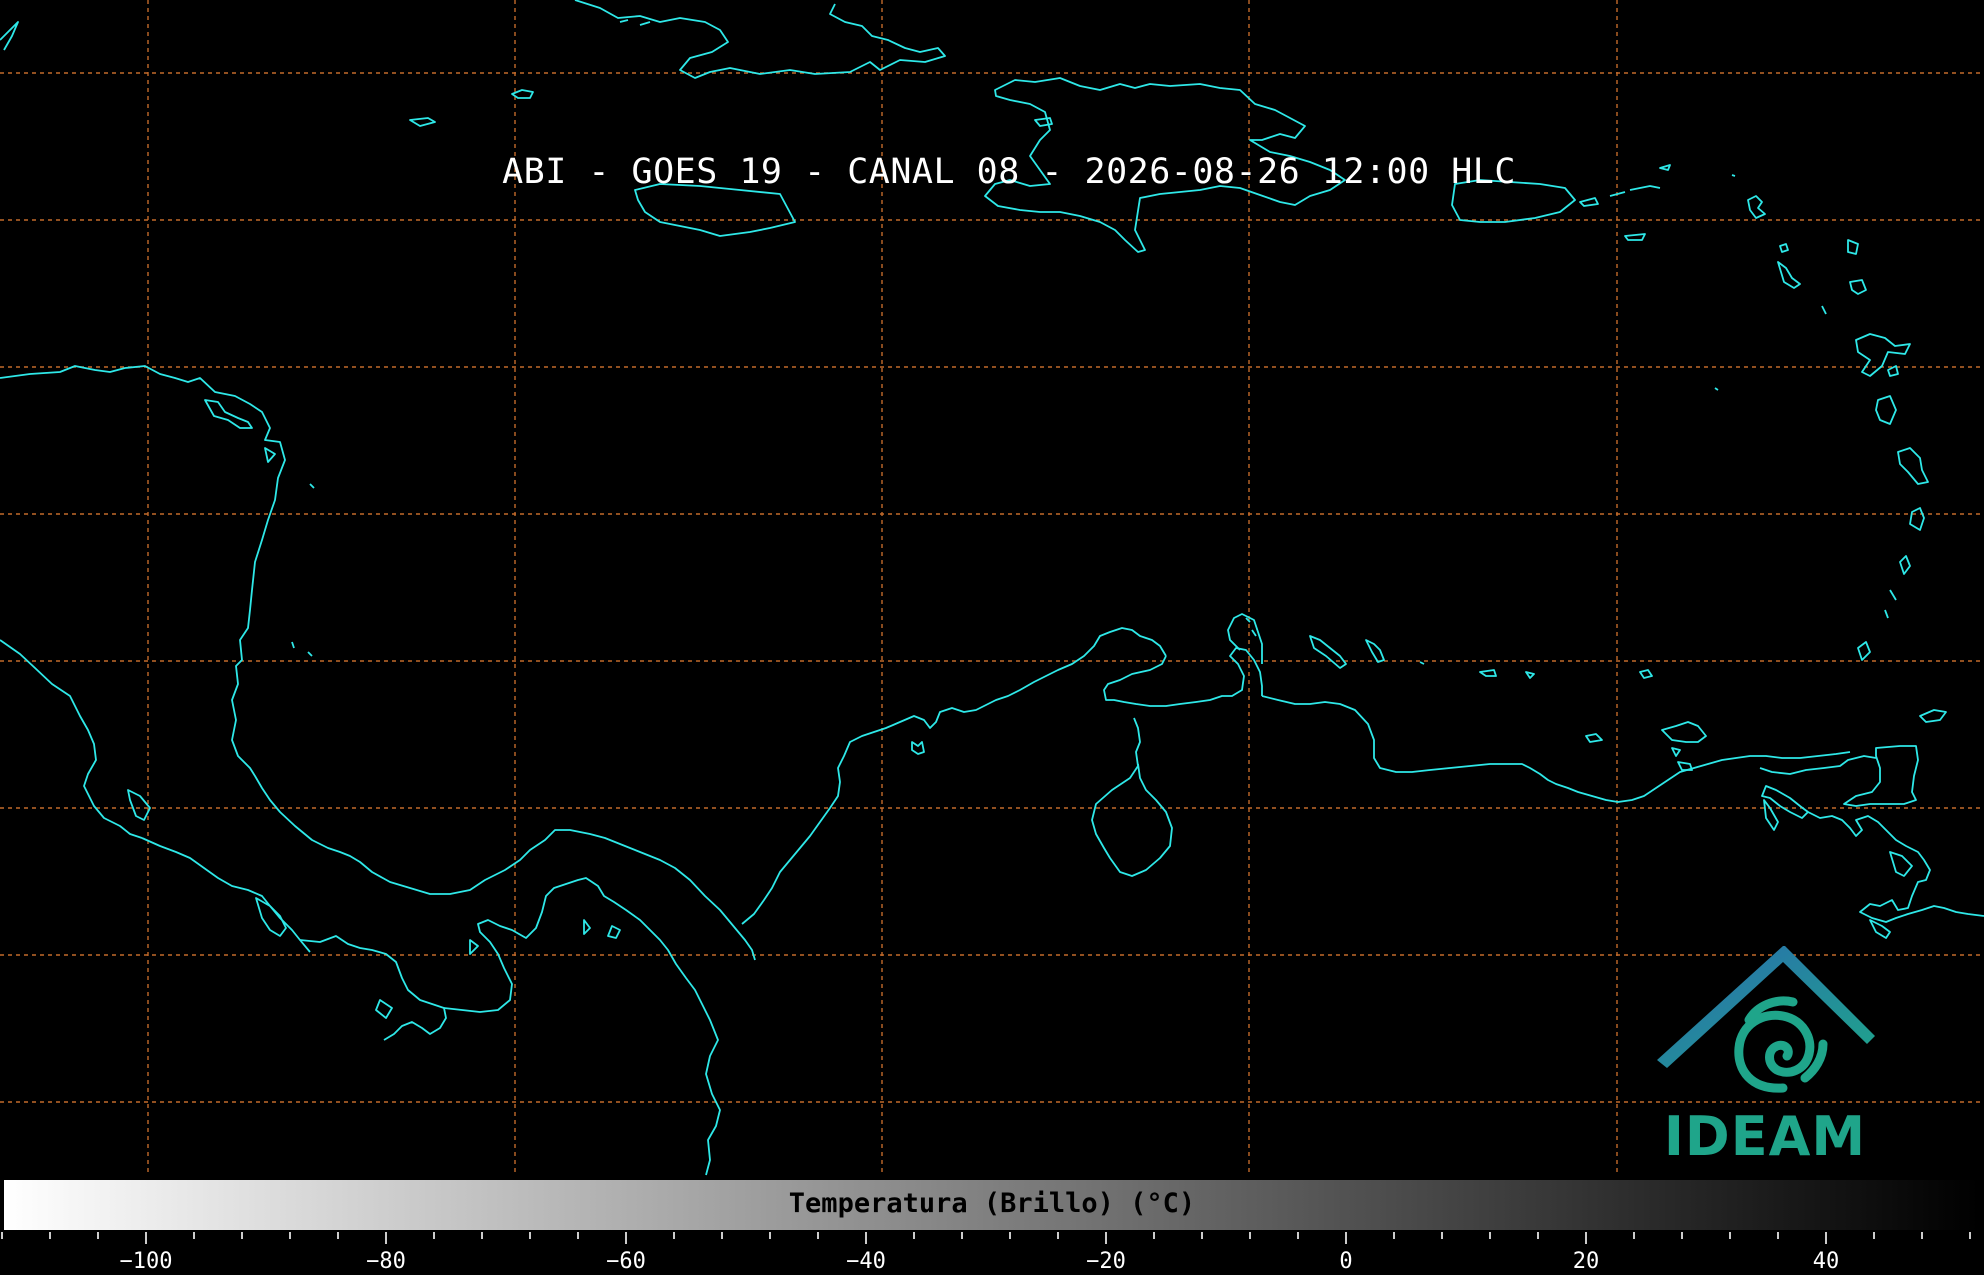 The height and width of the screenshot is (1275, 1984). What do you see at coordinates (1556, 749) in the screenshot?
I see `coastline-falcon` at bounding box center [1556, 749].